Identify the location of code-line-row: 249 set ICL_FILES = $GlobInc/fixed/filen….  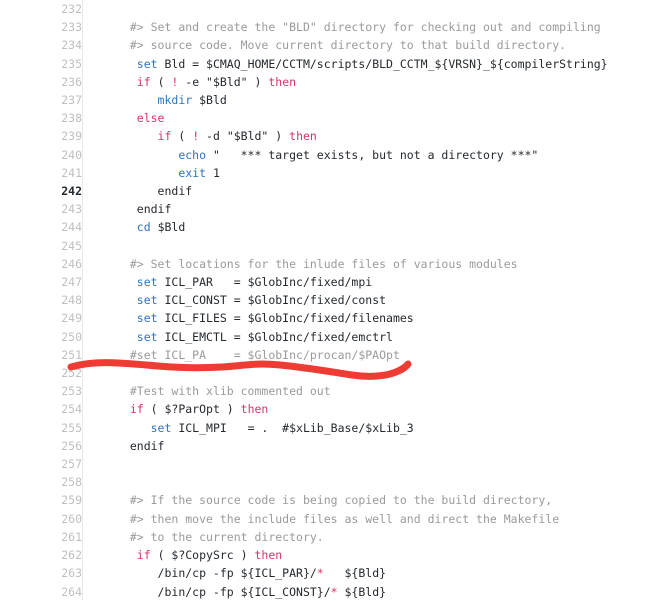
(328, 318).